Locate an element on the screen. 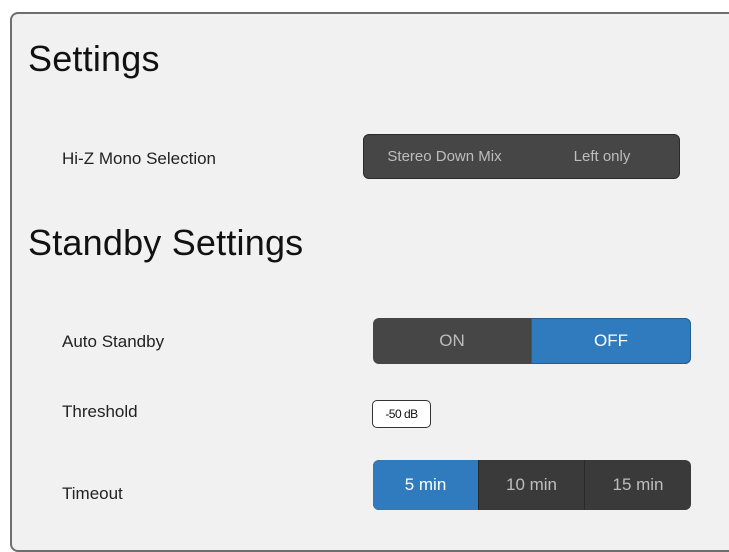 The width and height of the screenshot is (729, 552). hiz-mono-selector: Stereo Down Mix Left only is located at coordinates (521, 156).